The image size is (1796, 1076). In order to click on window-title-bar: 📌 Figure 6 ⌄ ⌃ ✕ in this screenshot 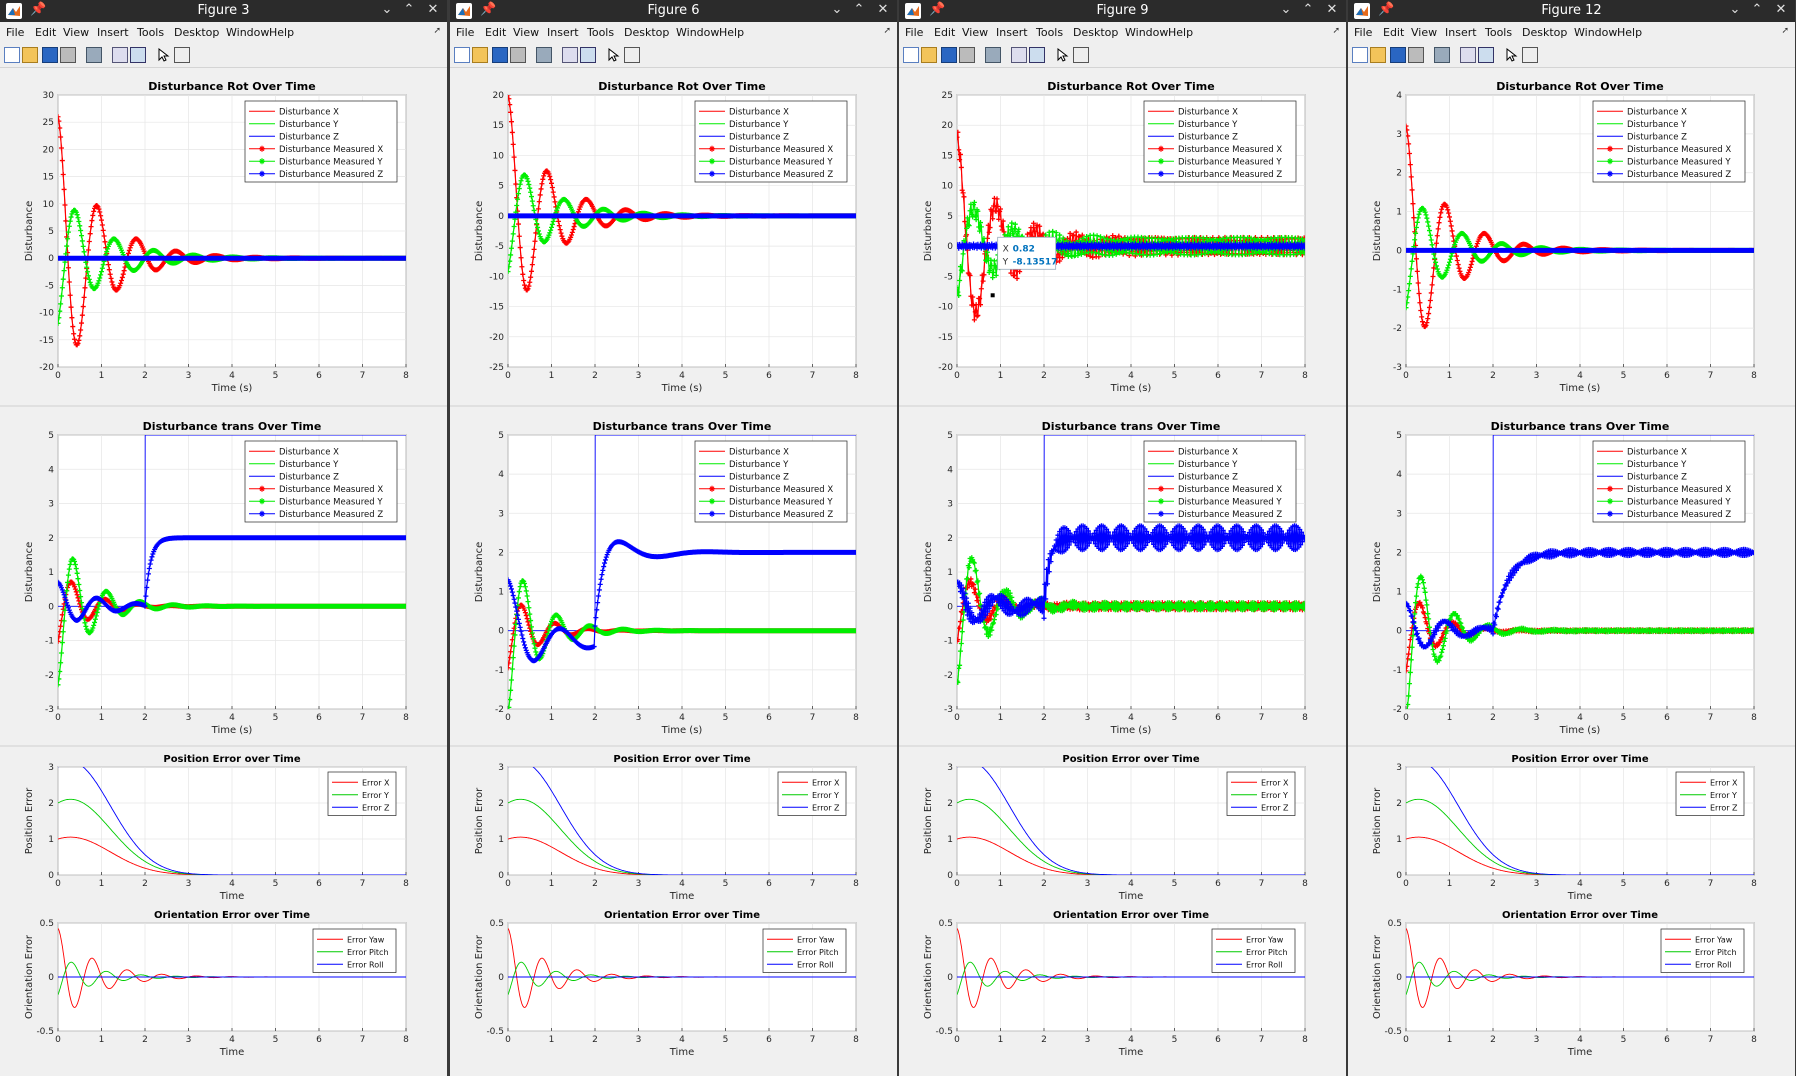, I will do `click(673, 11)`.